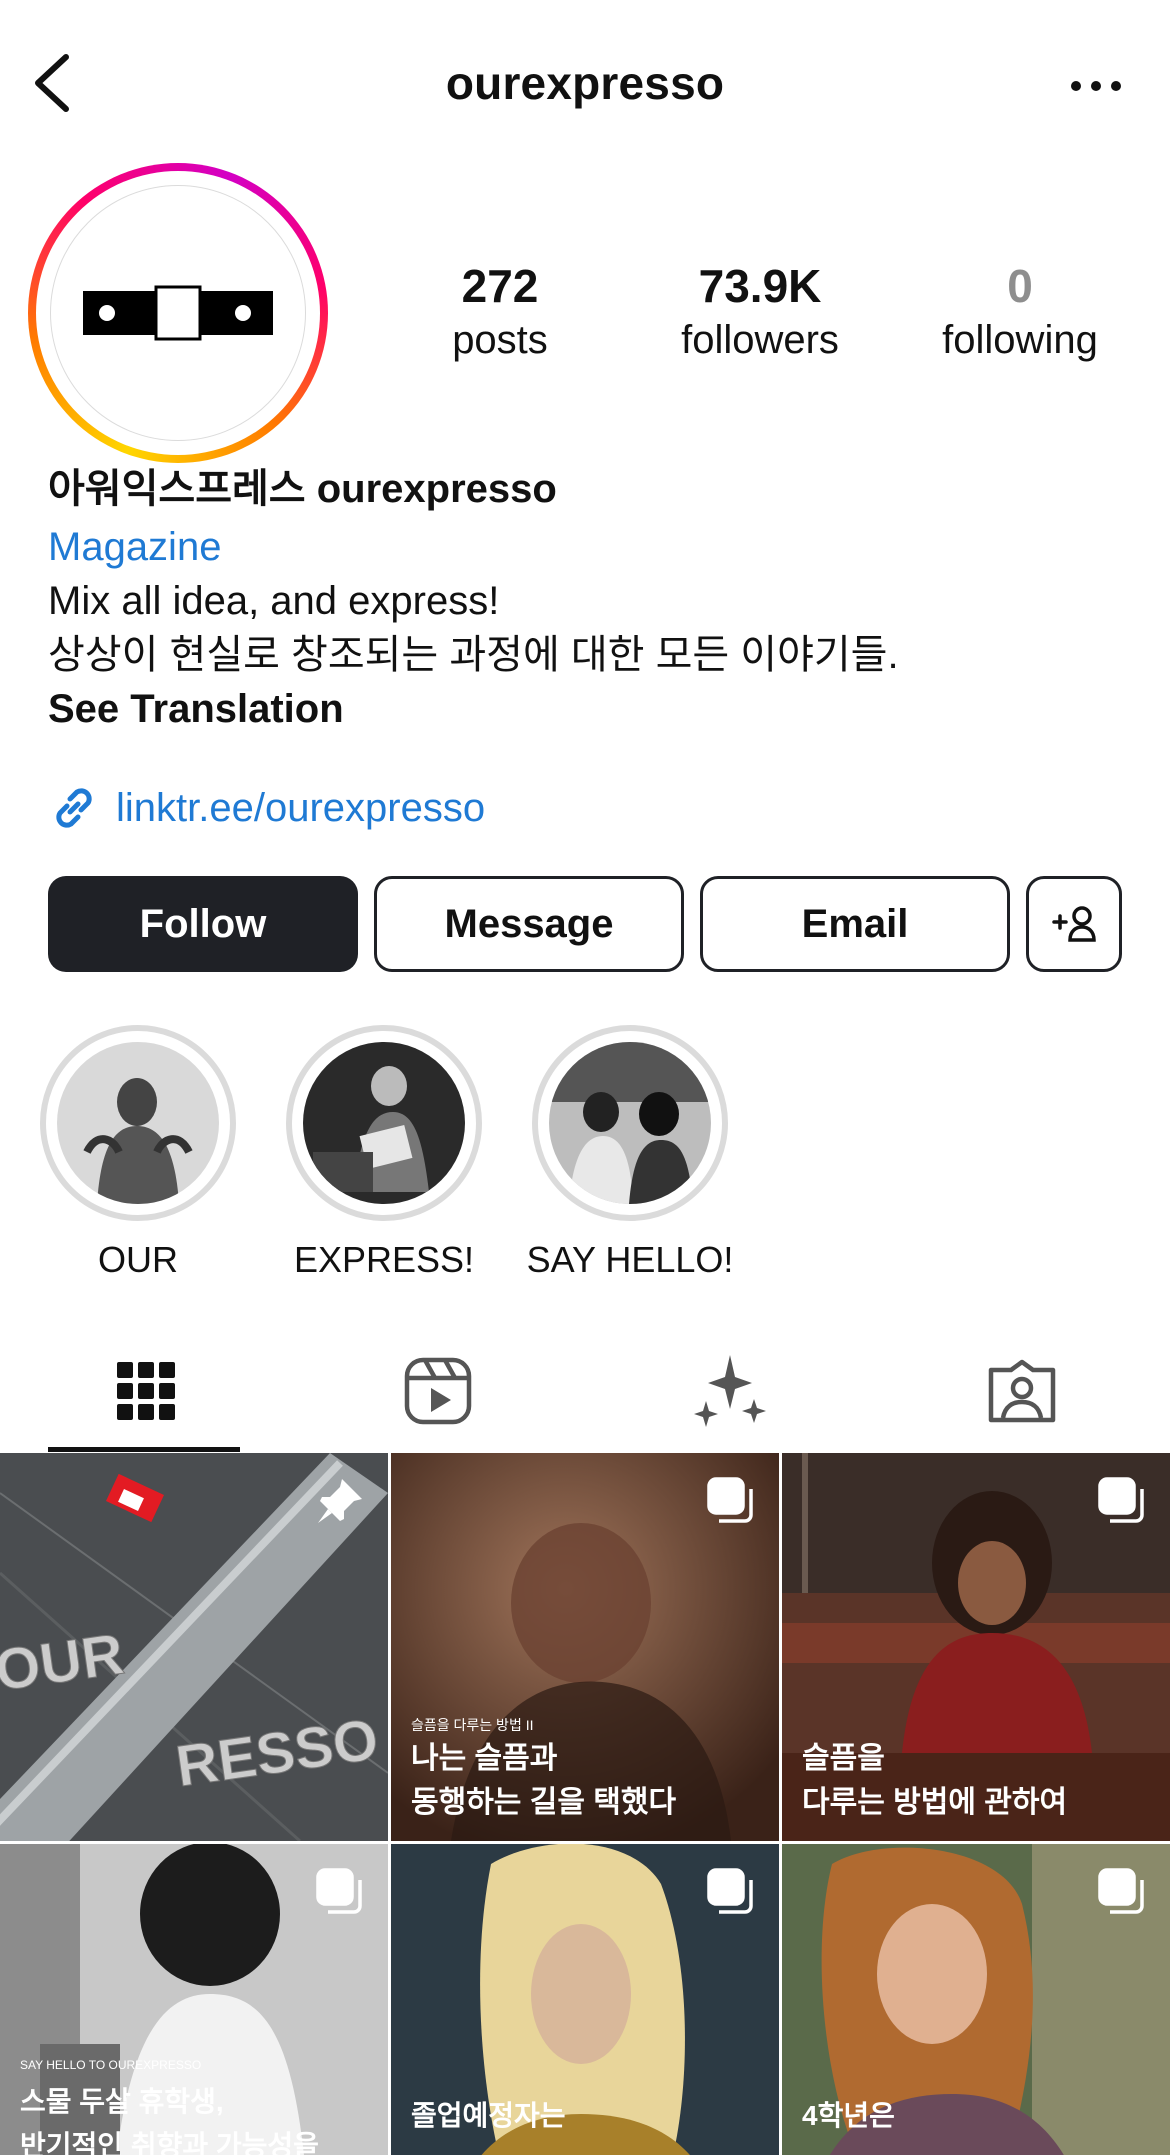 The width and height of the screenshot is (1170, 2155). What do you see at coordinates (585, 1647) in the screenshot?
I see `post-thumbnail: 슬픔을 다루는 방법 II 나는 슬픔과 동행하는 길을 택했다` at bounding box center [585, 1647].